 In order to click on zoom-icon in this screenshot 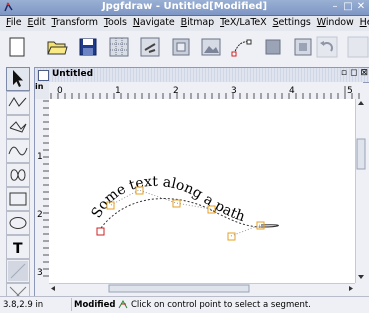, I will do `click(273, 47)`.